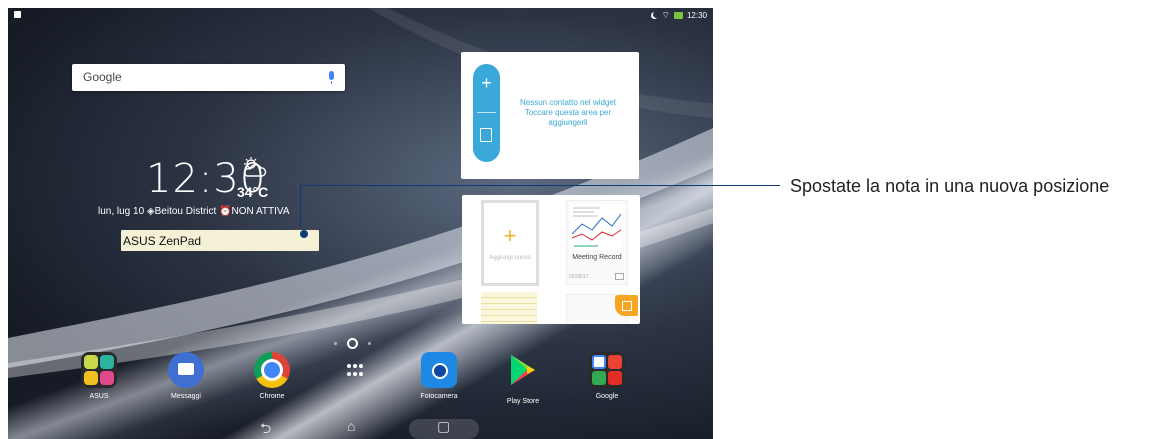  Describe the element at coordinates (162, 241) in the screenshot. I see `note-text: ASUS ZenPad` at that location.